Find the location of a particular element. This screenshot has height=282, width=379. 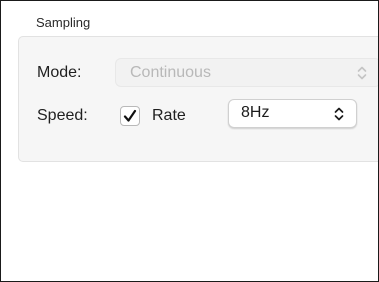

rate-popup-button: 8Hz is located at coordinates (292, 113).